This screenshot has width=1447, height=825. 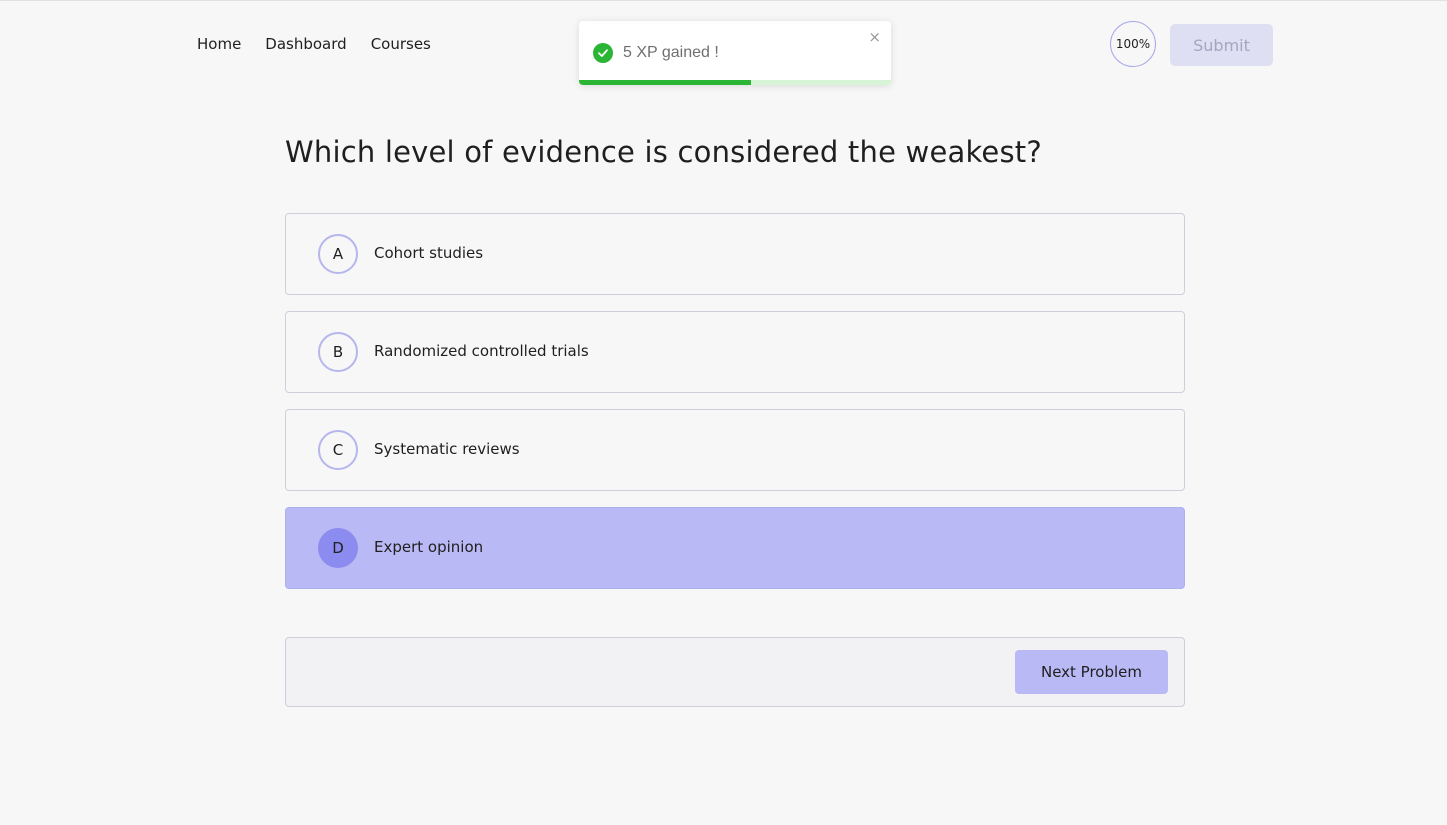 I want to click on answer-option-d: D Expert opinion, so click(x=735, y=548).